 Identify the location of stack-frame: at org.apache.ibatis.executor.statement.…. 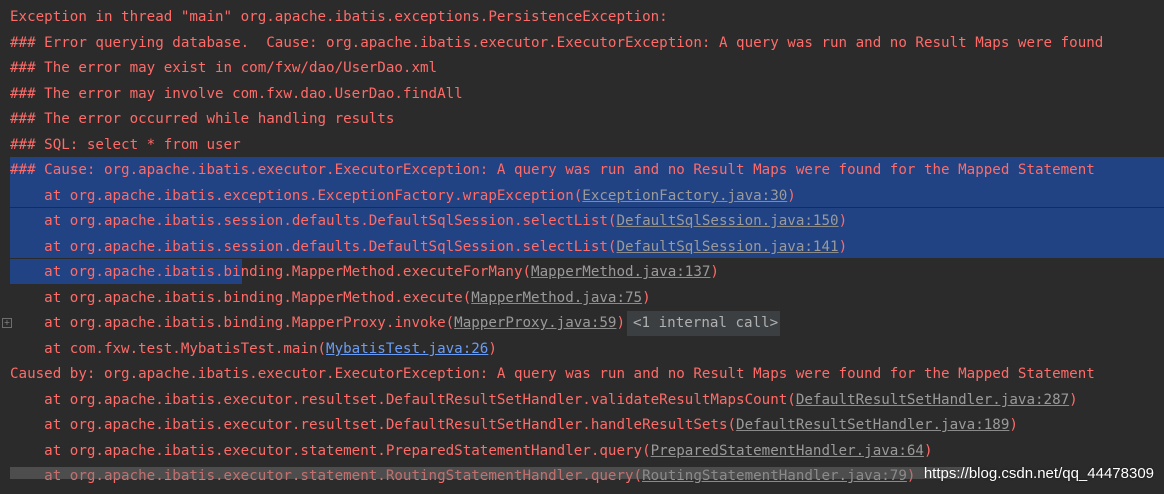
(471, 451).